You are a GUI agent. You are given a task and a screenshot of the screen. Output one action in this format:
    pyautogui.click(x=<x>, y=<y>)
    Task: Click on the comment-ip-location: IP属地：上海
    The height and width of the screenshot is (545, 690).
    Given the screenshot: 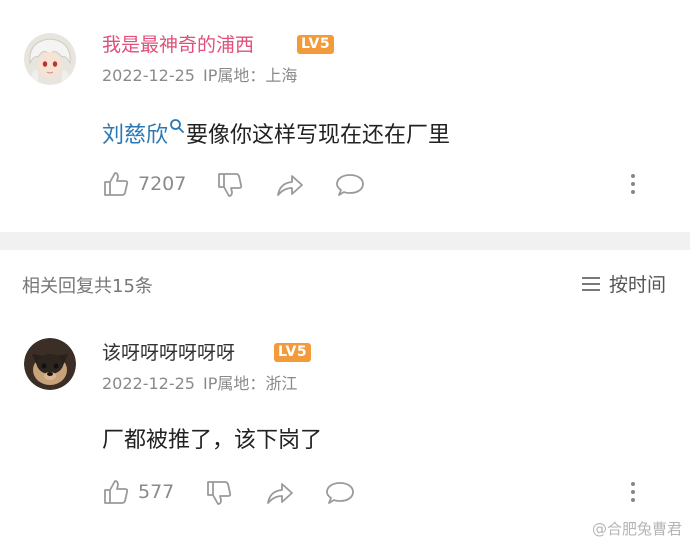 What is the action you would take?
    pyautogui.click(x=250, y=75)
    